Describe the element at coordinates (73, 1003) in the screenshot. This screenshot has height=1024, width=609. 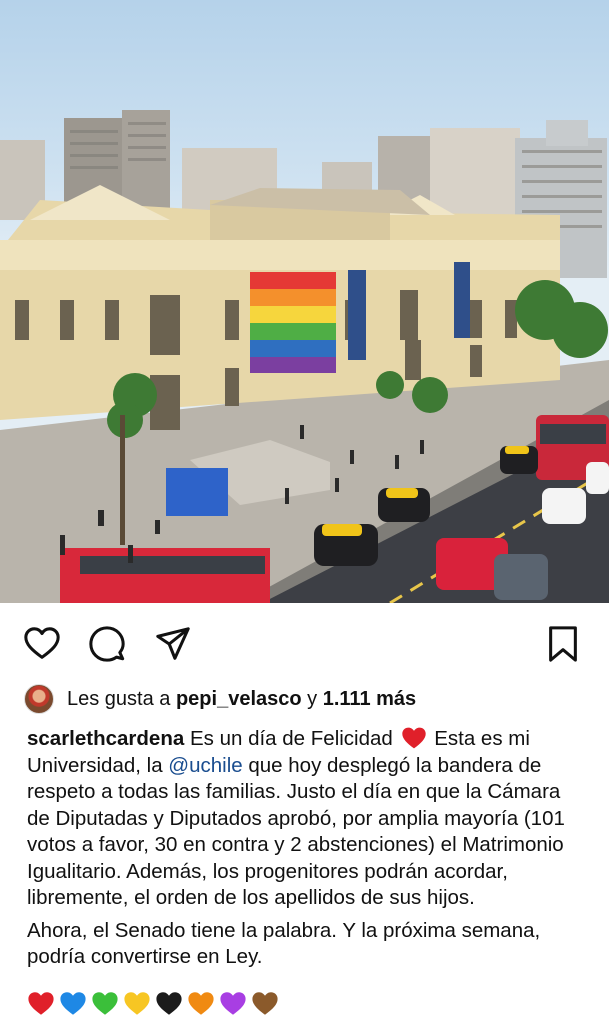
I see `blue-heart-icon` at that location.